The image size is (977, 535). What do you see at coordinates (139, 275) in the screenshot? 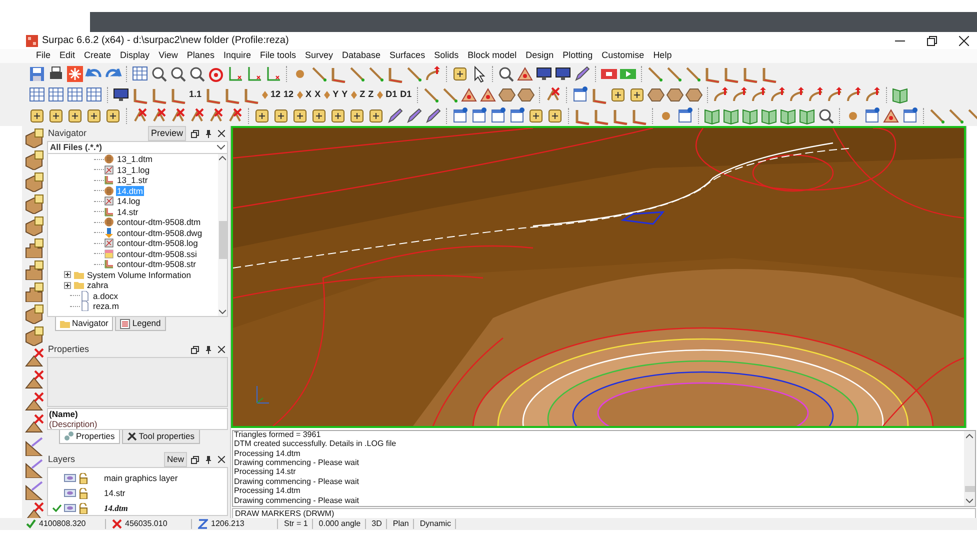
I see `tree-item: System Volume Information` at bounding box center [139, 275].